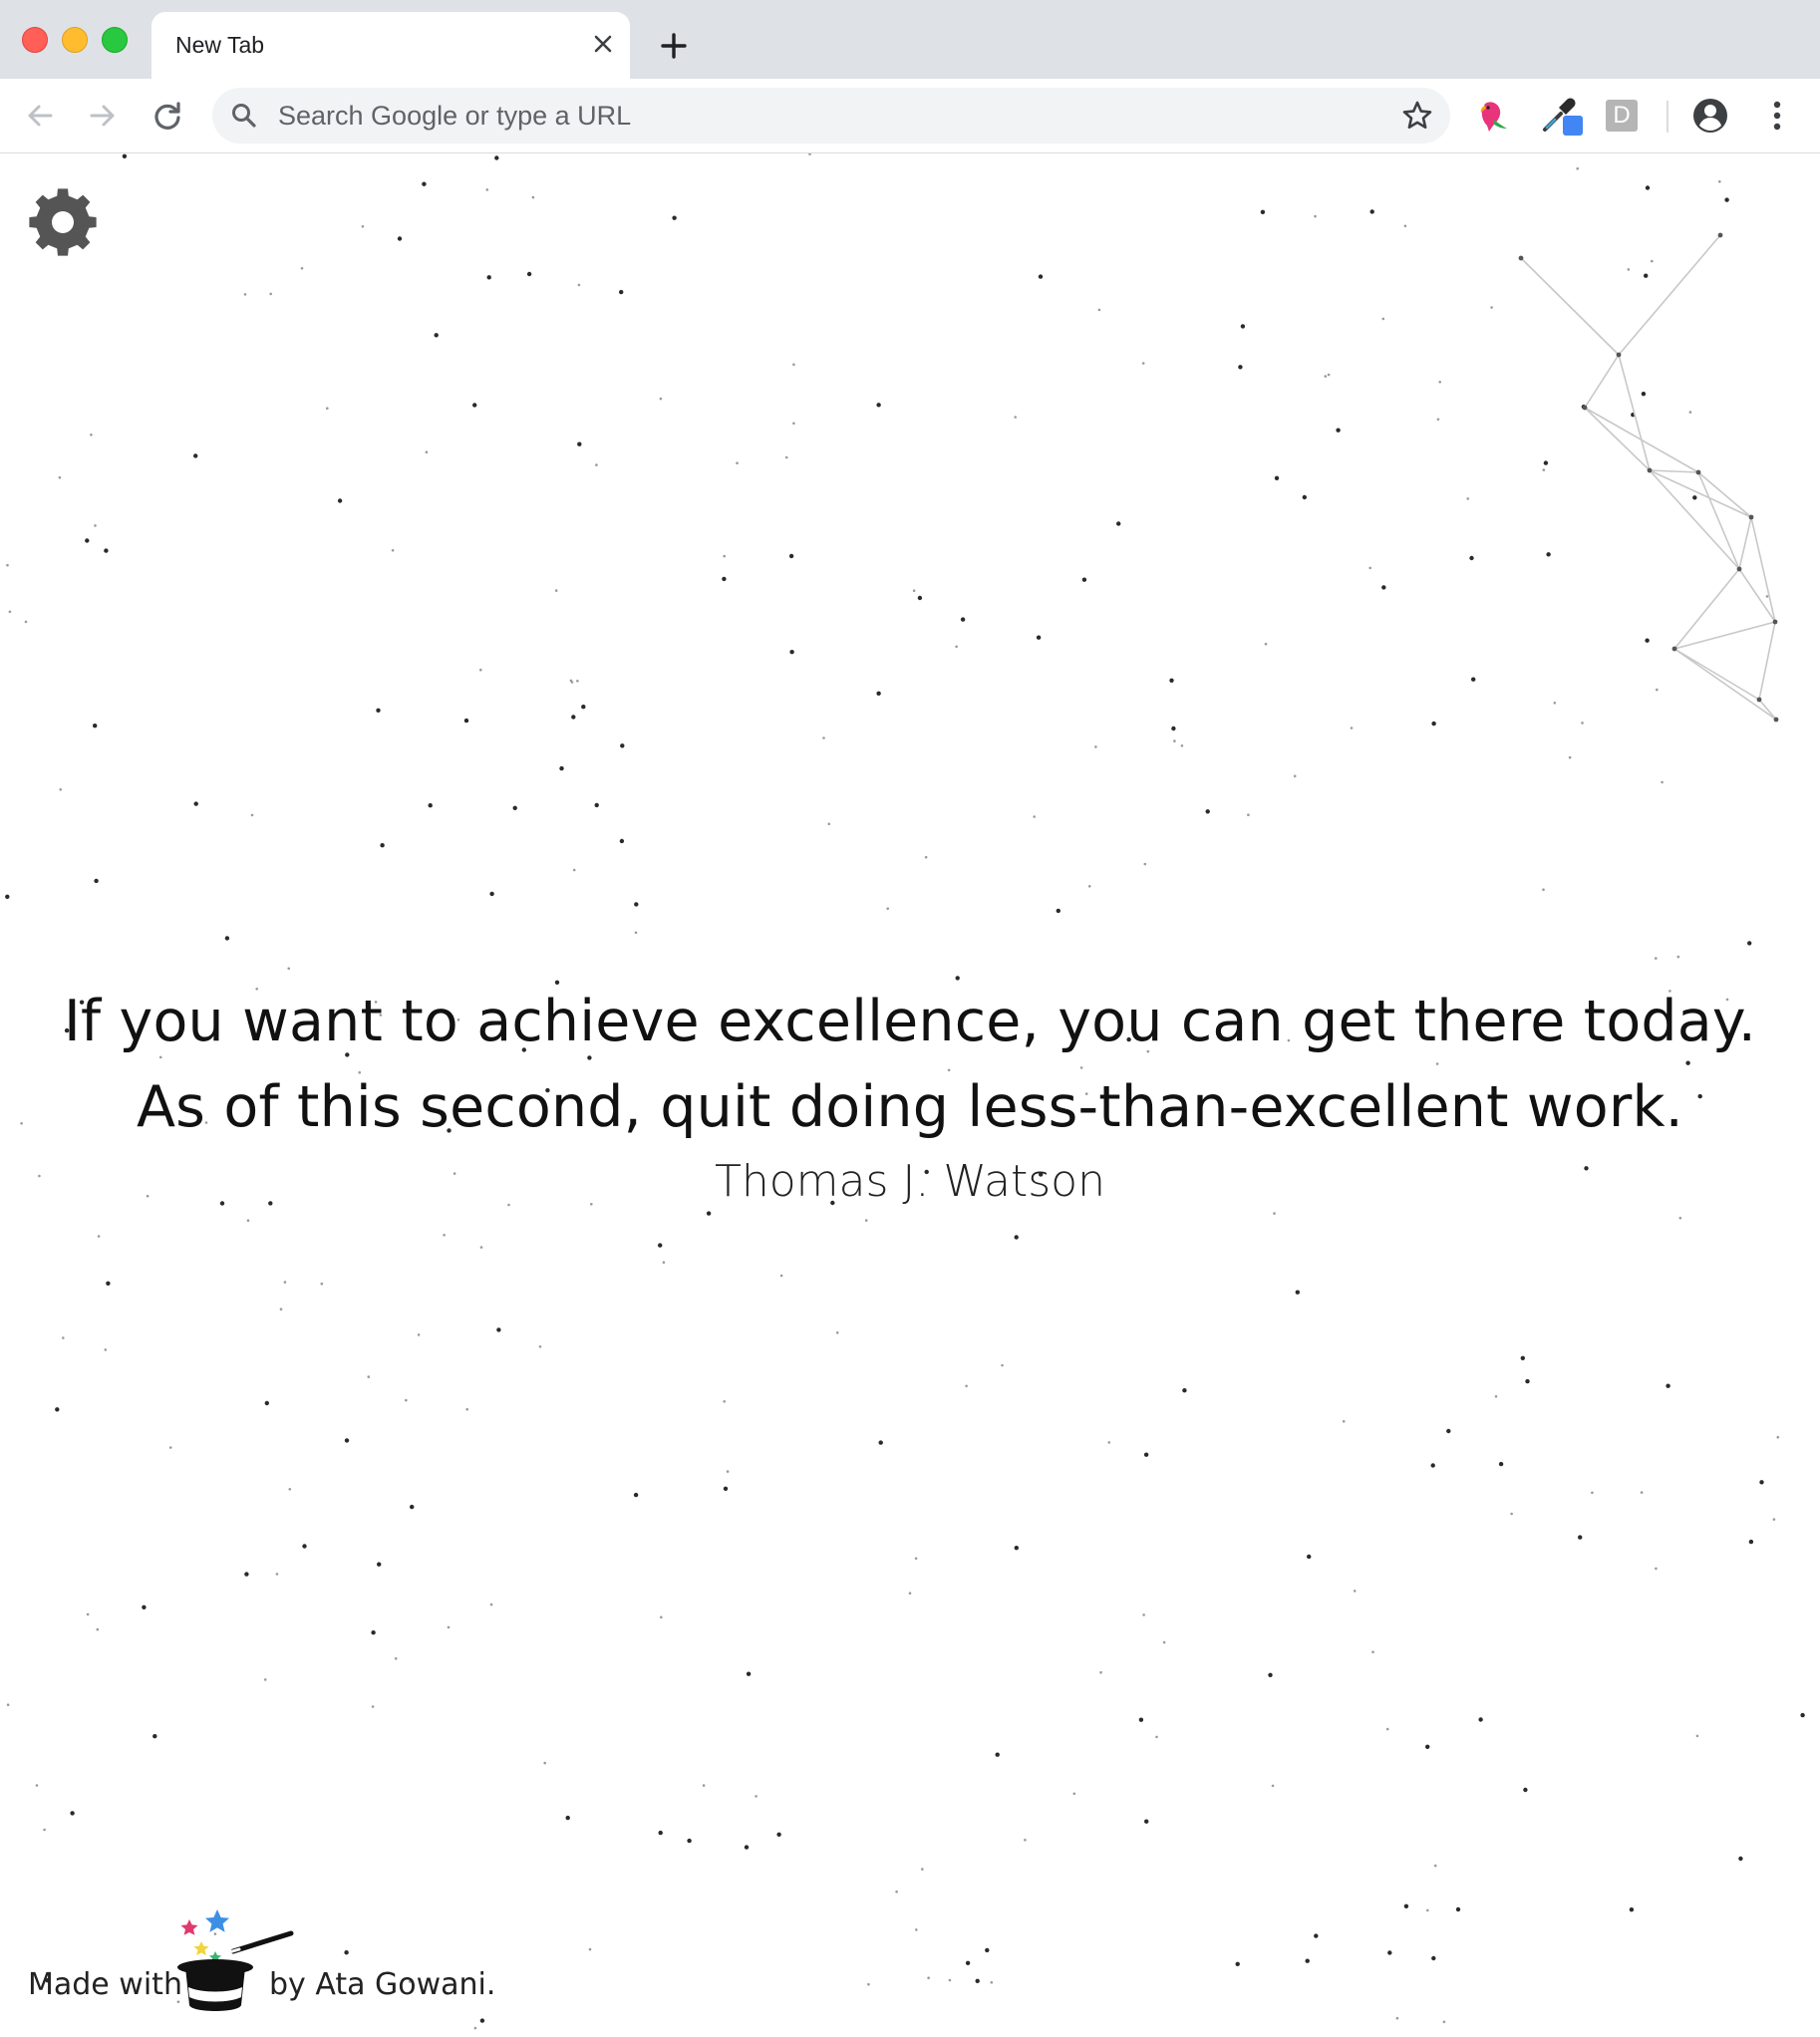 The width and height of the screenshot is (1820, 2037). I want to click on color-picker-extension-button, so click(1563, 116).